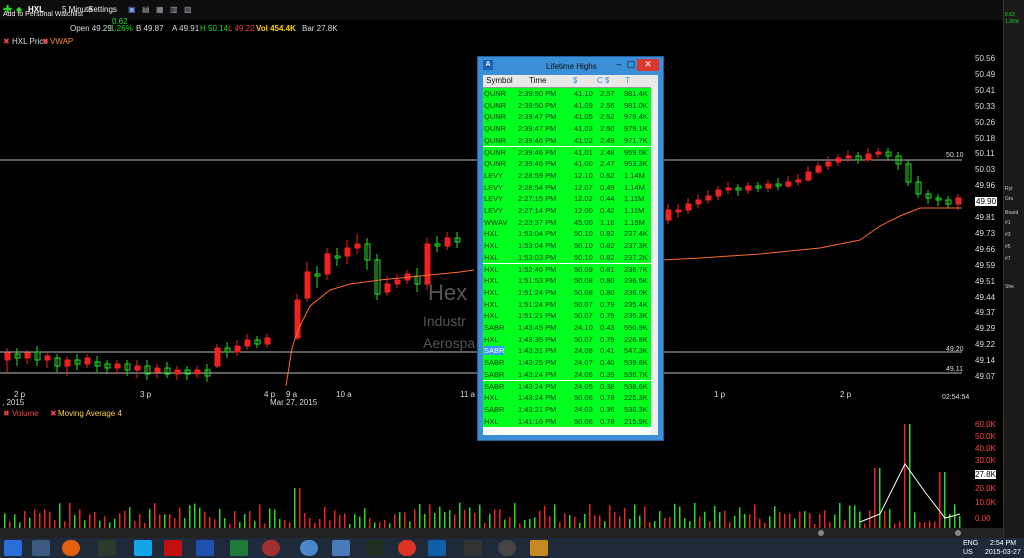  Describe the element at coordinates (1014, 199) in the screenshot. I see `right-panel-item: Gru` at that location.